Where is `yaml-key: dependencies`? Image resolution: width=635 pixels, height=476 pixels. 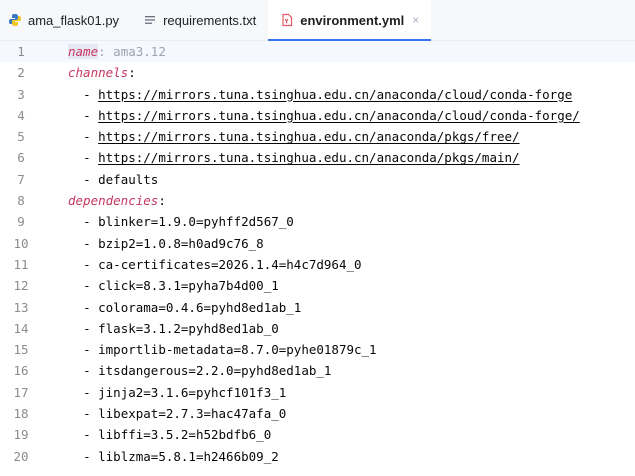 yaml-key: dependencies is located at coordinates (113, 201).